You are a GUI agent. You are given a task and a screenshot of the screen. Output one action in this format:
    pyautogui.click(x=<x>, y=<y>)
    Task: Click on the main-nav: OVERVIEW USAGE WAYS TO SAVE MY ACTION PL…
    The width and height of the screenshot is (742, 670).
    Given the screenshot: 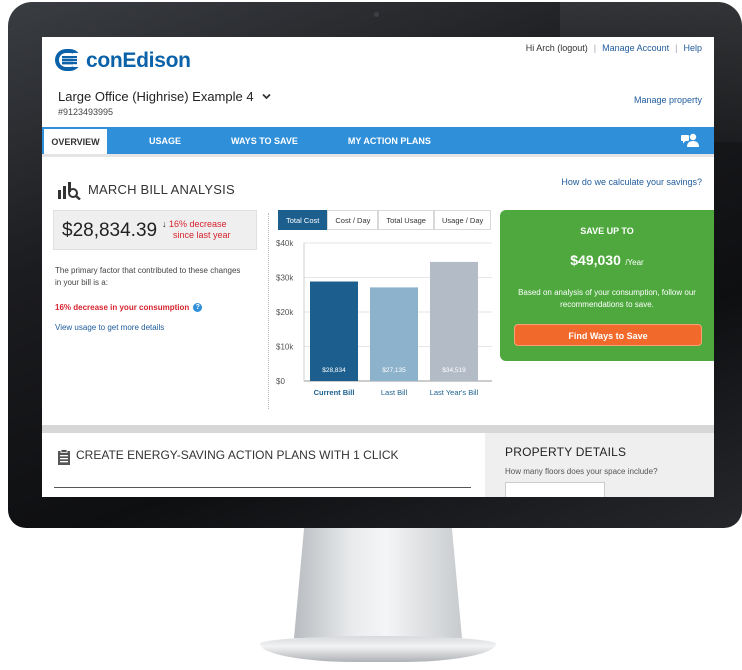 What is the action you would take?
    pyautogui.click(x=378, y=140)
    